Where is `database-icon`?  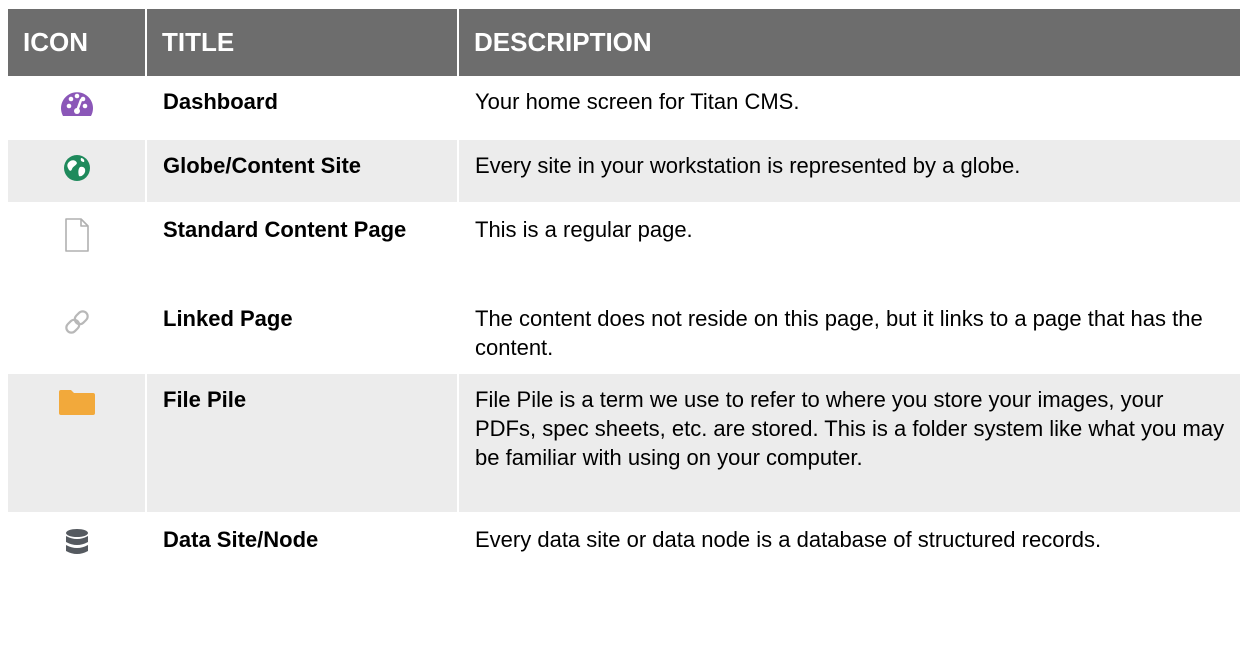
database-icon is located at coordinates (77, 546).